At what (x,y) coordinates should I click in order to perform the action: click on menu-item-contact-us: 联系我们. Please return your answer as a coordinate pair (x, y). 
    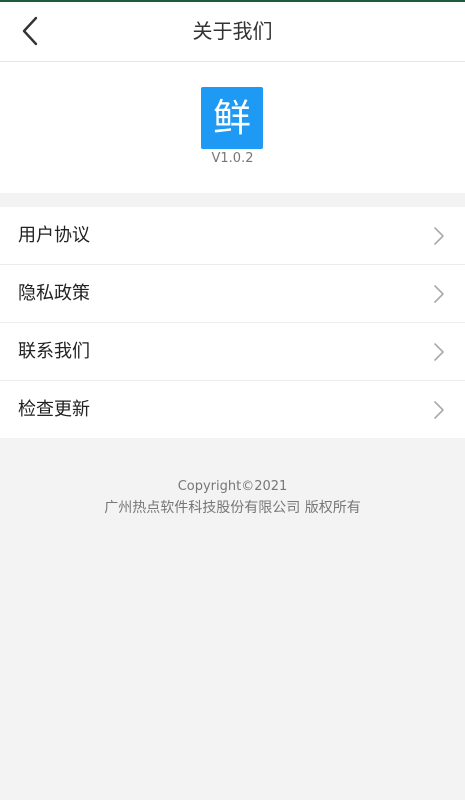
    Looking at the image, I should click on (232, 352).